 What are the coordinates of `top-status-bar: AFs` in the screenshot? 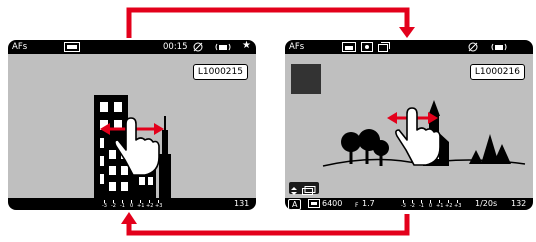 It's located at (409, 47).